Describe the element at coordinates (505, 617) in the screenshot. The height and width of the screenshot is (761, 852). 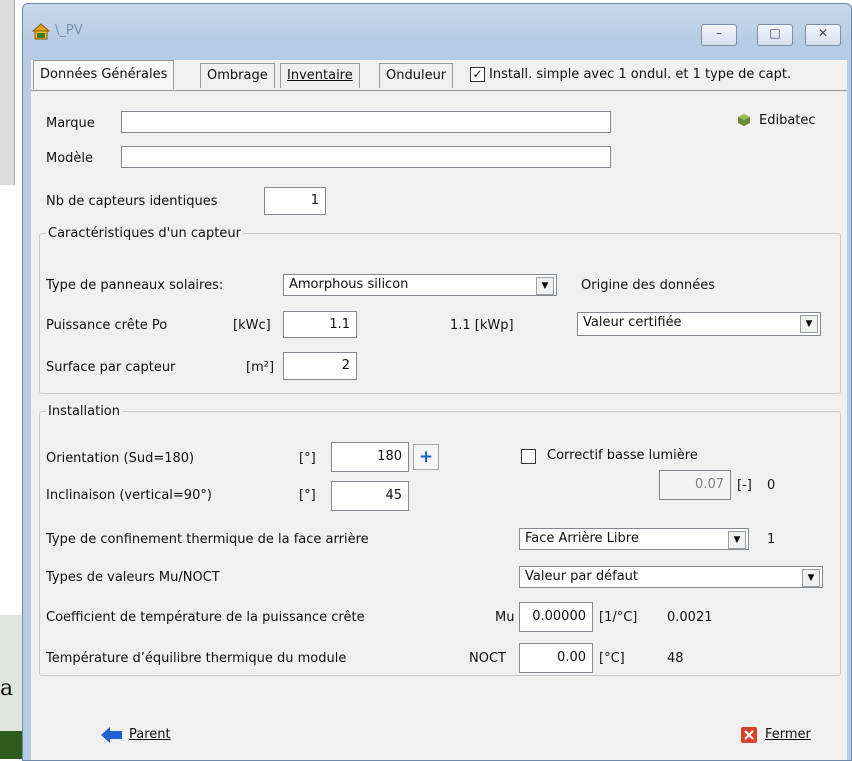
I see `coef-symbol: Mu` at that location.